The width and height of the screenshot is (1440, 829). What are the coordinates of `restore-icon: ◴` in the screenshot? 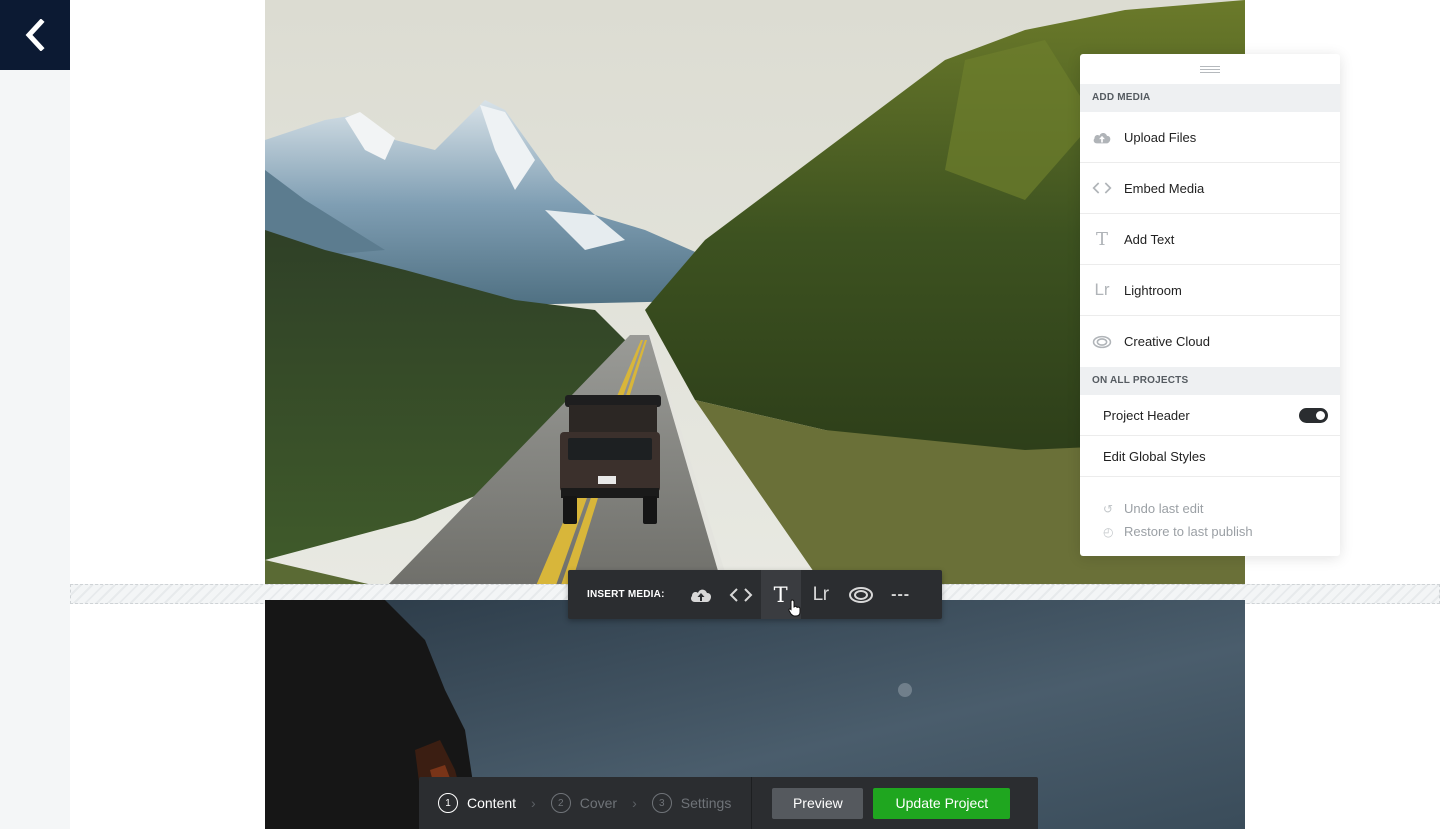 It's located at (1108, 531).